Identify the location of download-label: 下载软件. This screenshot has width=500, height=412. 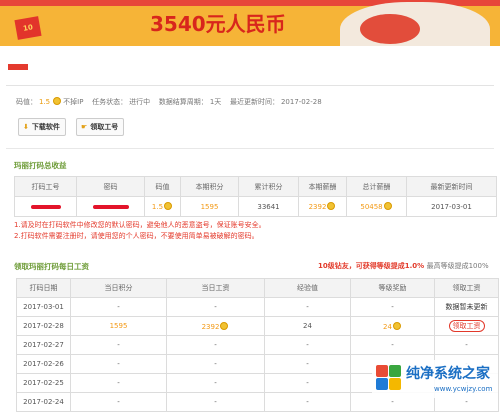
(45, 127).